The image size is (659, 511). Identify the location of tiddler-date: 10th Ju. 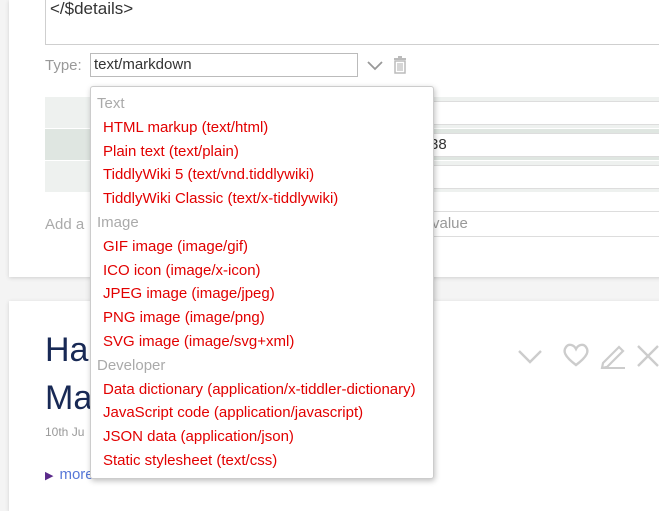
(65, 432).